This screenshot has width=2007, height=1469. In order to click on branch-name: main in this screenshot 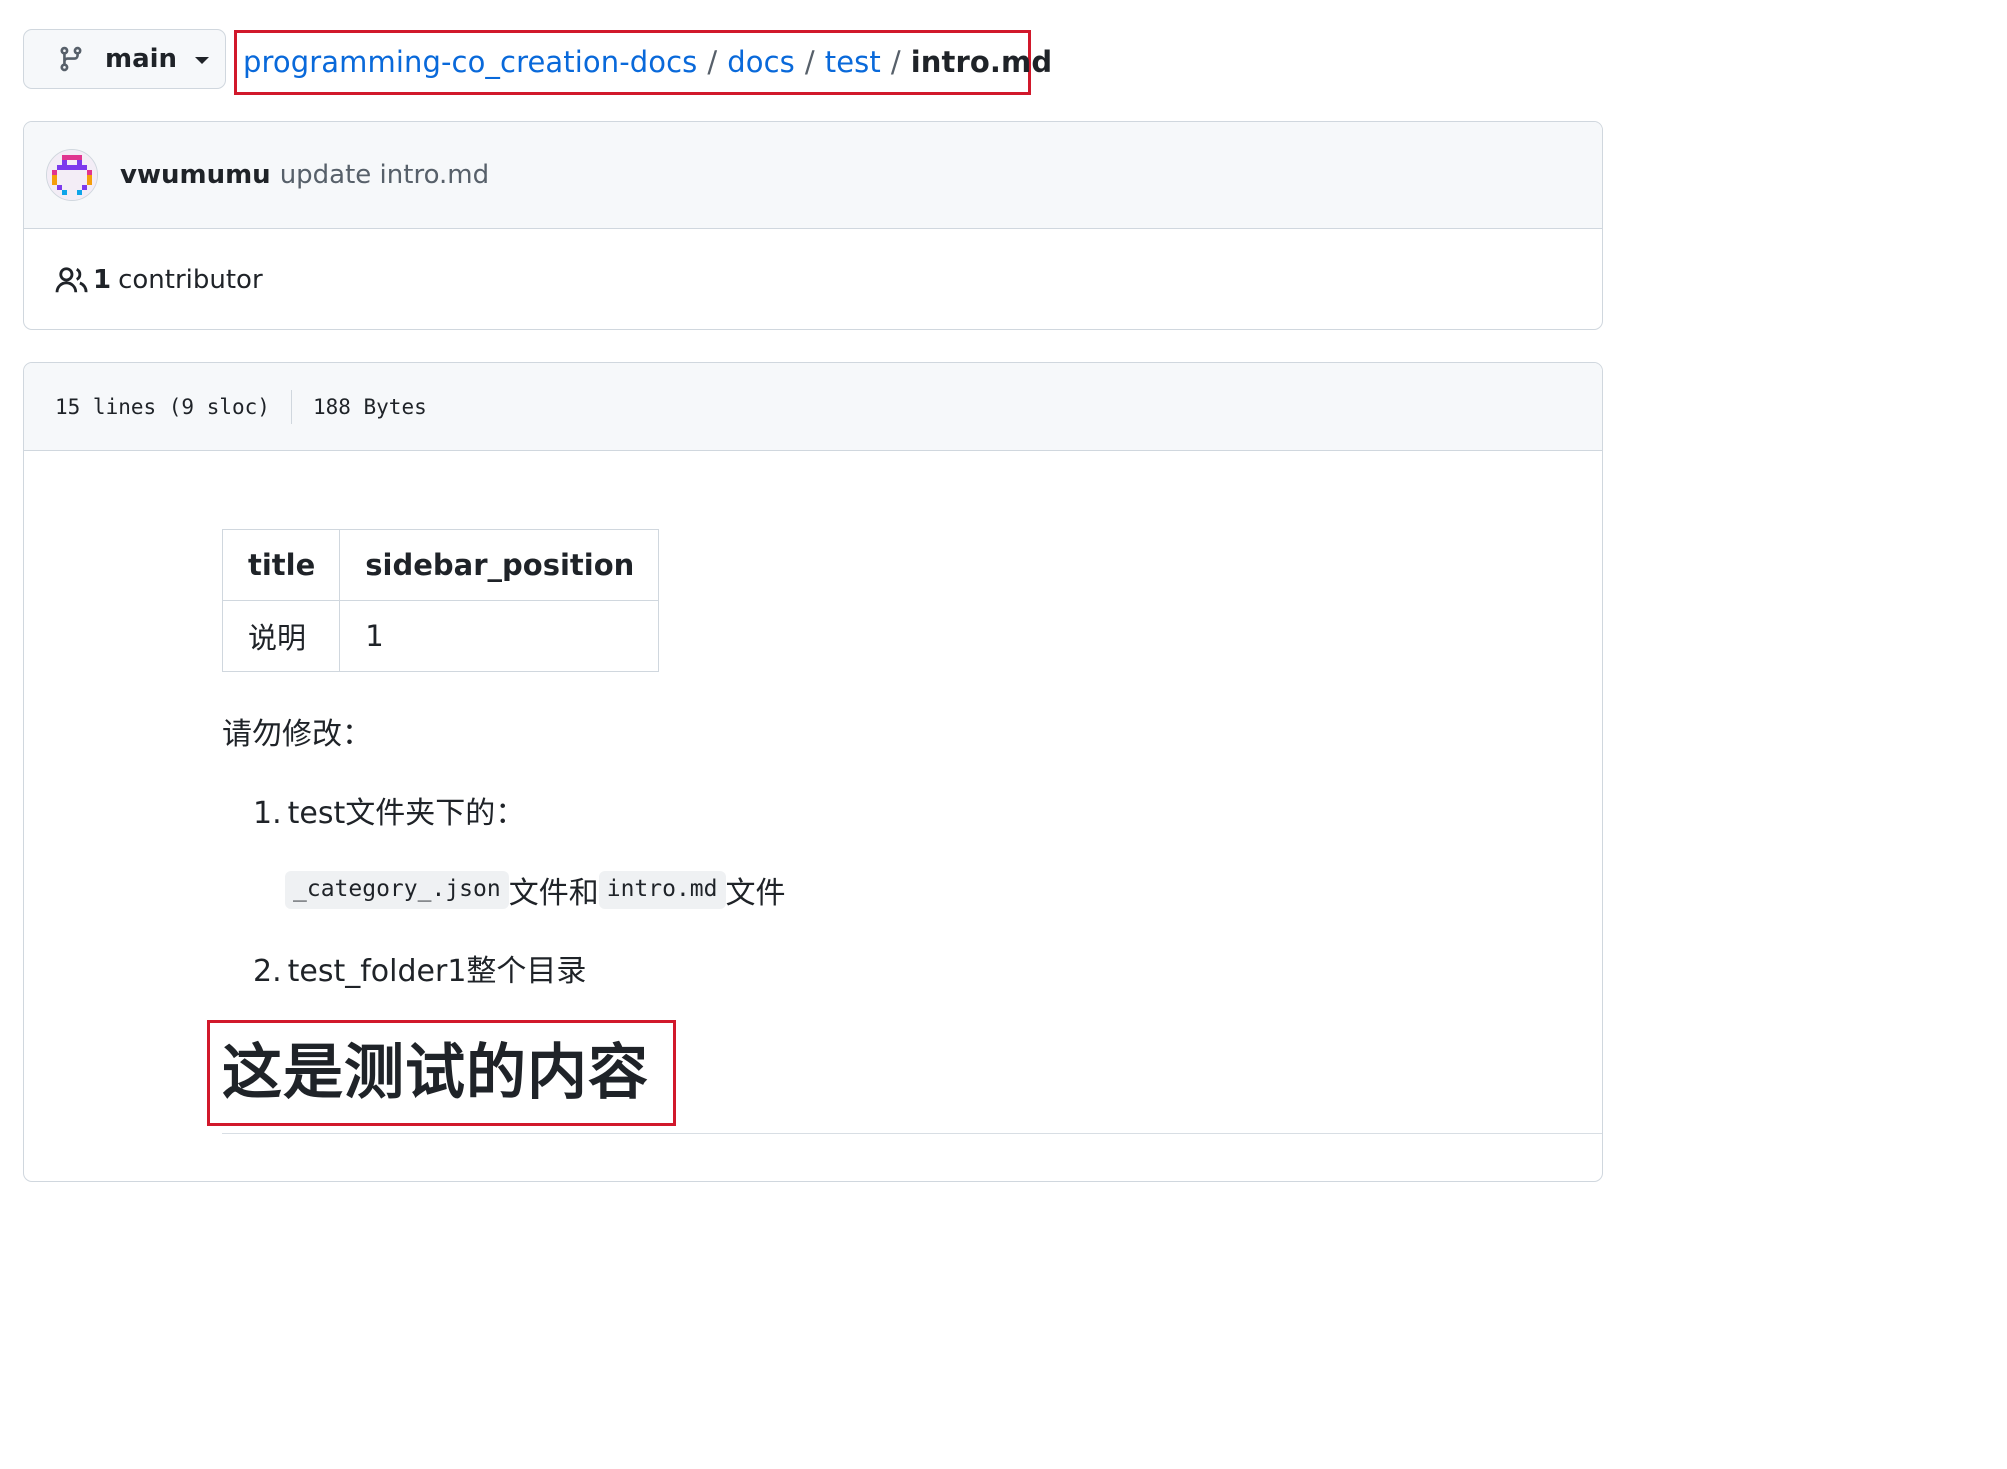, I will do `click(141, 59)`.